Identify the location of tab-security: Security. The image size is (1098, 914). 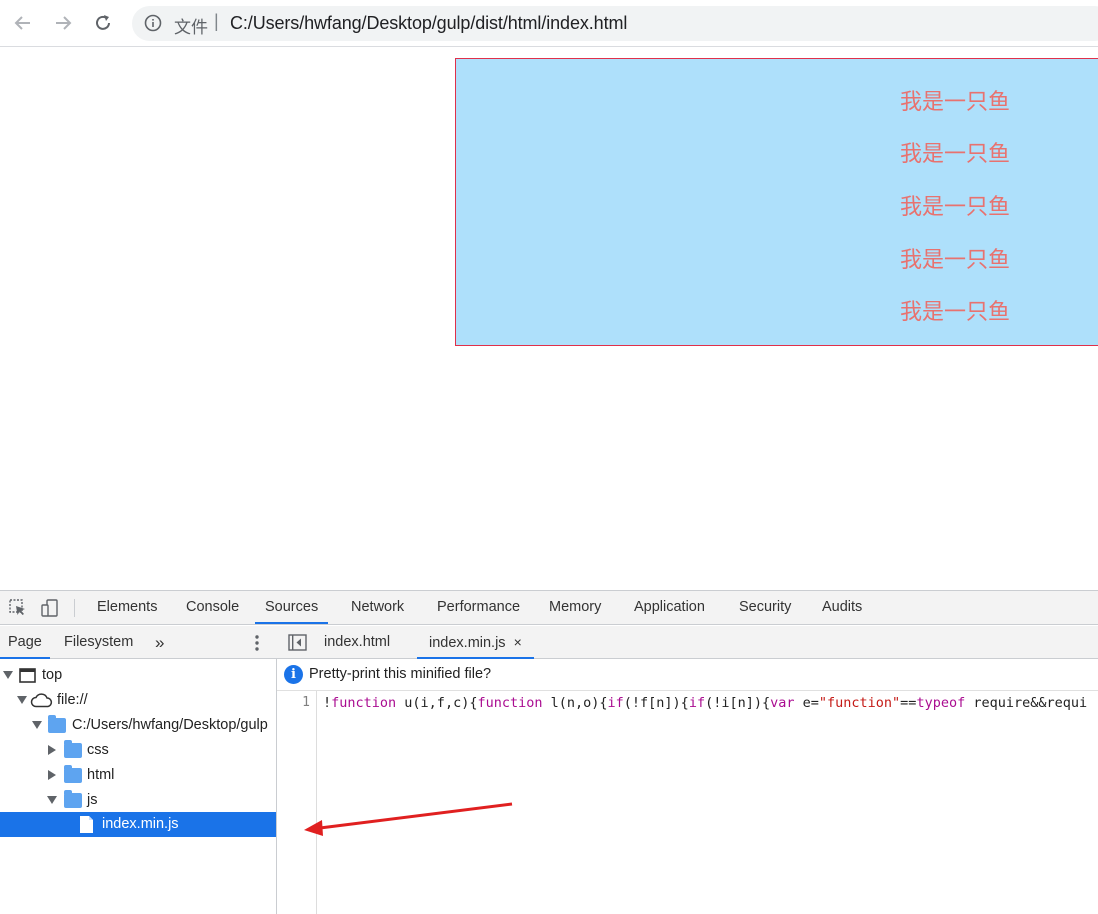
(765, 607).